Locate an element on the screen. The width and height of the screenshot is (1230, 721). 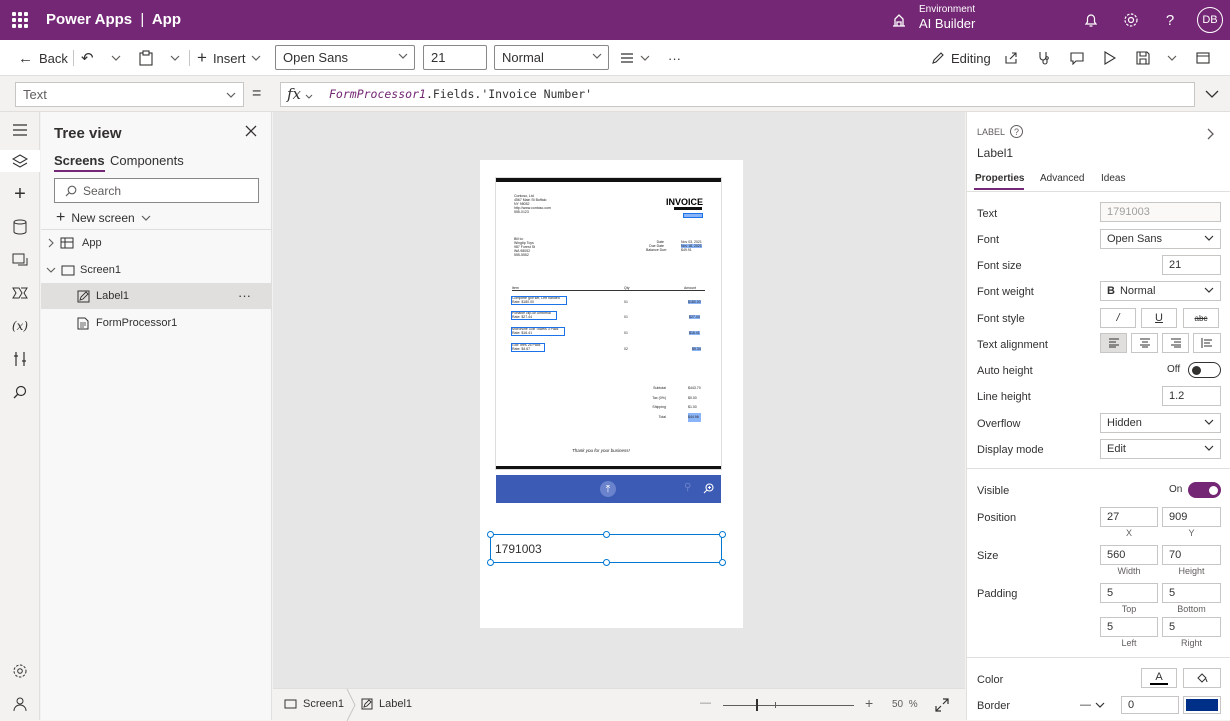
tab-ideas: Ideas is located at coordinates (1113, 178).